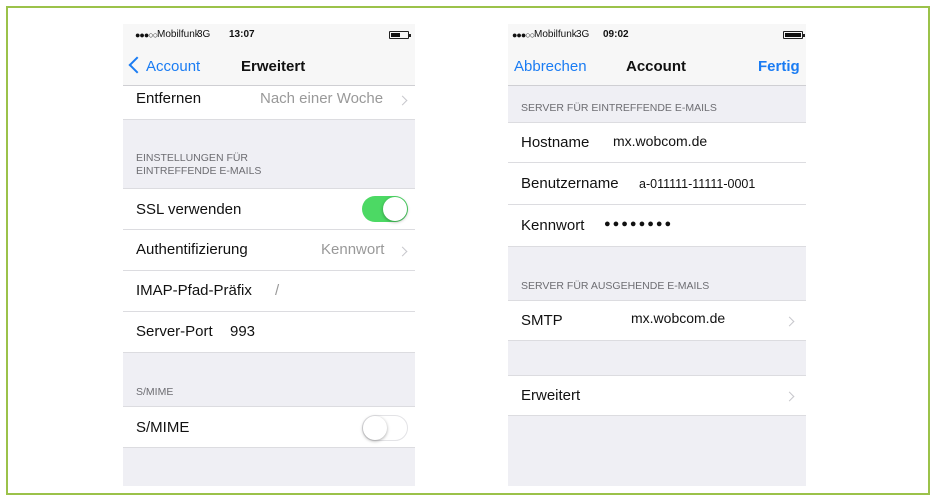 The height and width of the screenshot is (501, 940). Describe the element at coordinates (269, 291) in the screenshot. I see `row-imap-prefix: IMAP-Pfad-Präfix /` at that location.